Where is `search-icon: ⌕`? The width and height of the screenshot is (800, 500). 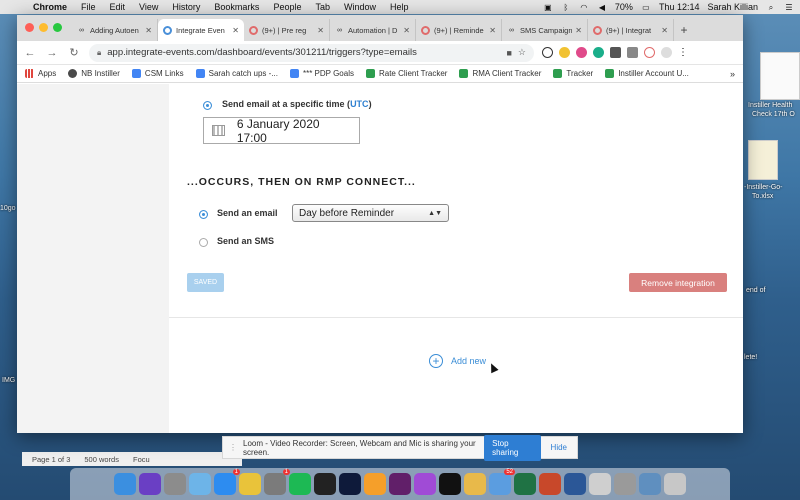
search-icon: ⌕ is located at coordinates (771, 7).